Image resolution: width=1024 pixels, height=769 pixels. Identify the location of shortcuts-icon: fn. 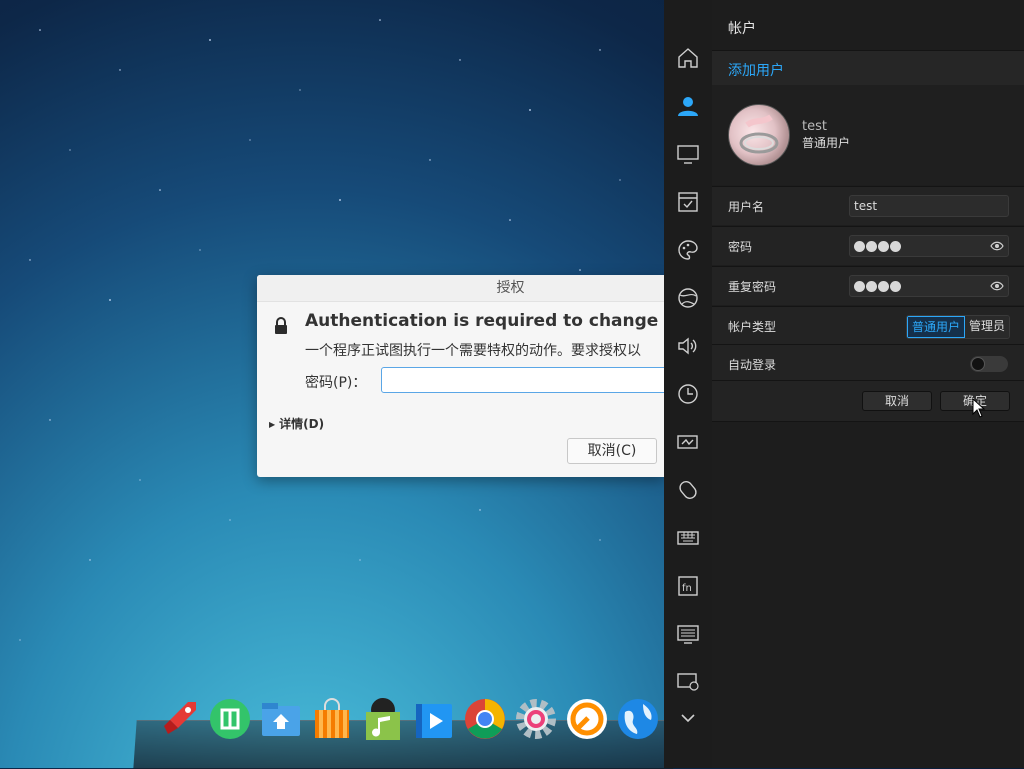
(688, 586).